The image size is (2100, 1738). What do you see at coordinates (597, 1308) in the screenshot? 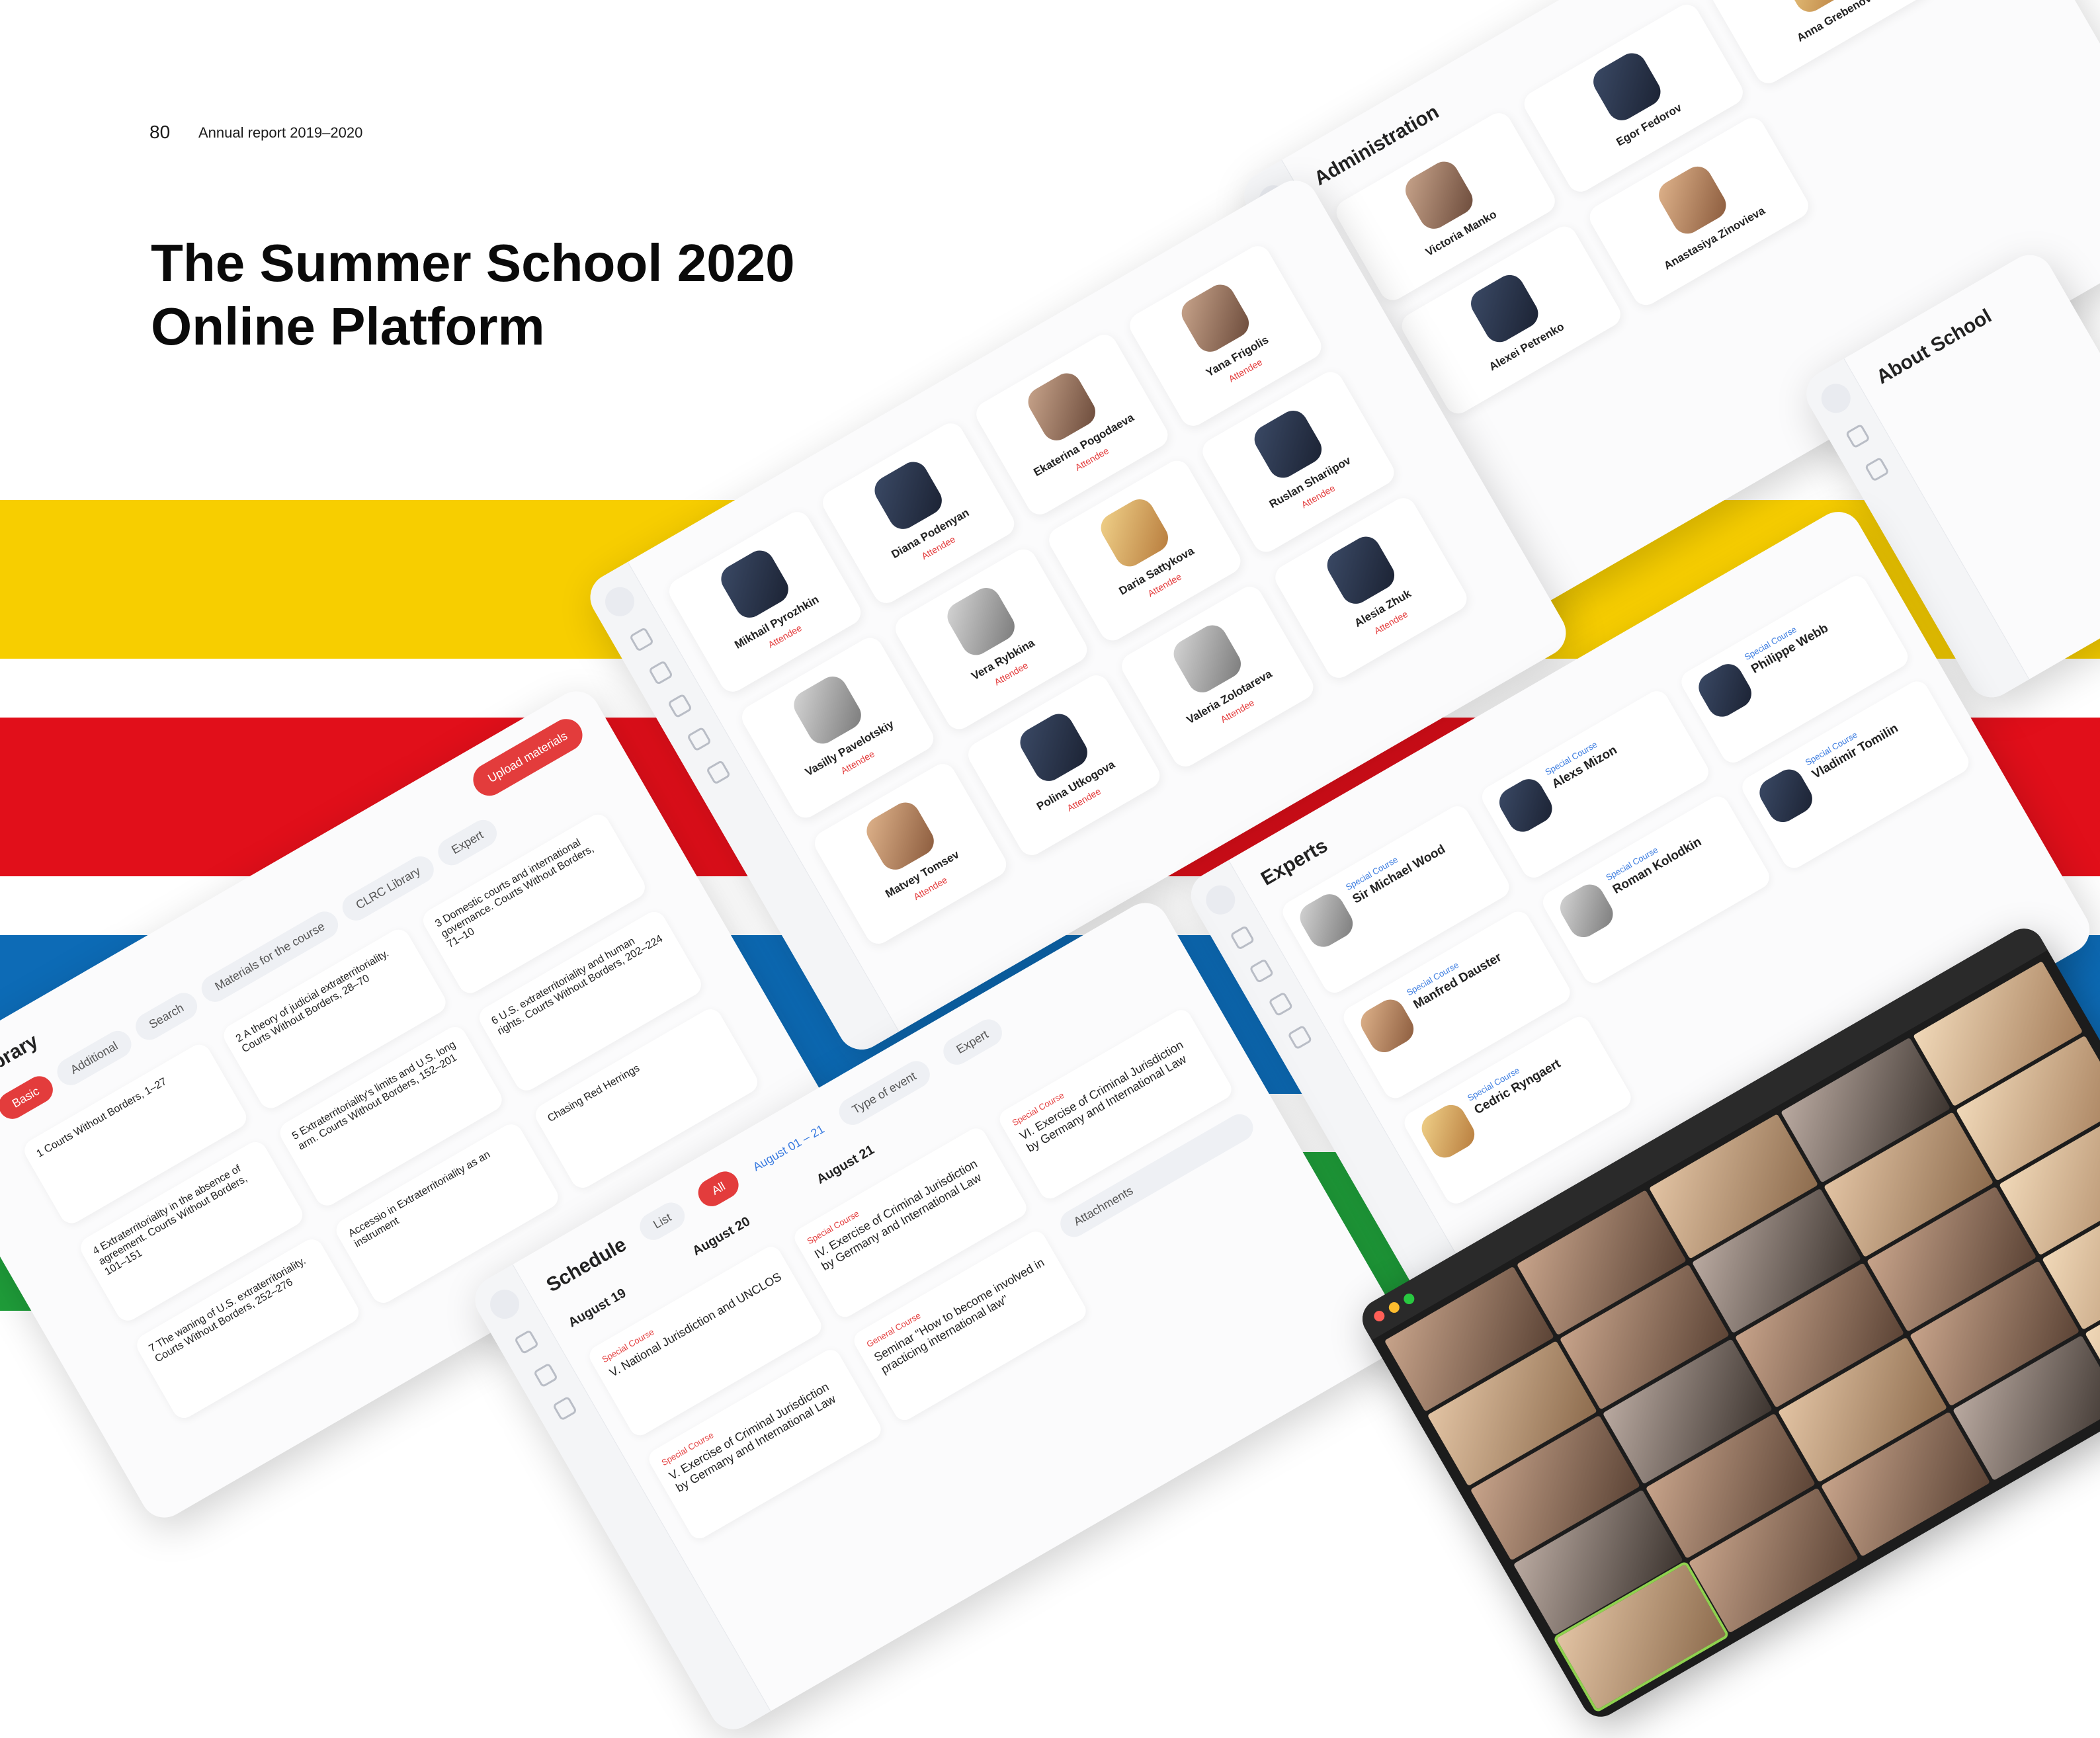
I see `day-label: August 19` at bounding box center [597, 1308].